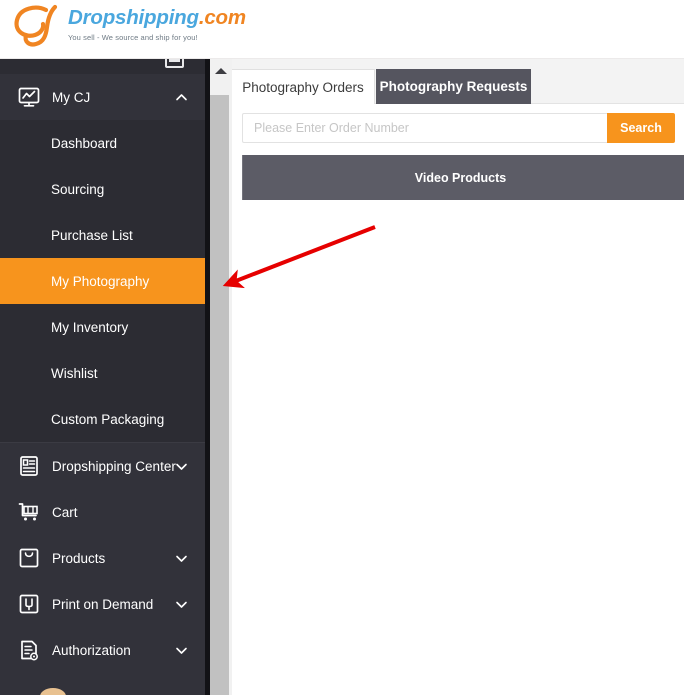 This screenshot has width=684, height=695. Describe the element at coordinates (90, 327) in the screenshot. I see `sidebar-subitem-label: My Inventory` at that location.